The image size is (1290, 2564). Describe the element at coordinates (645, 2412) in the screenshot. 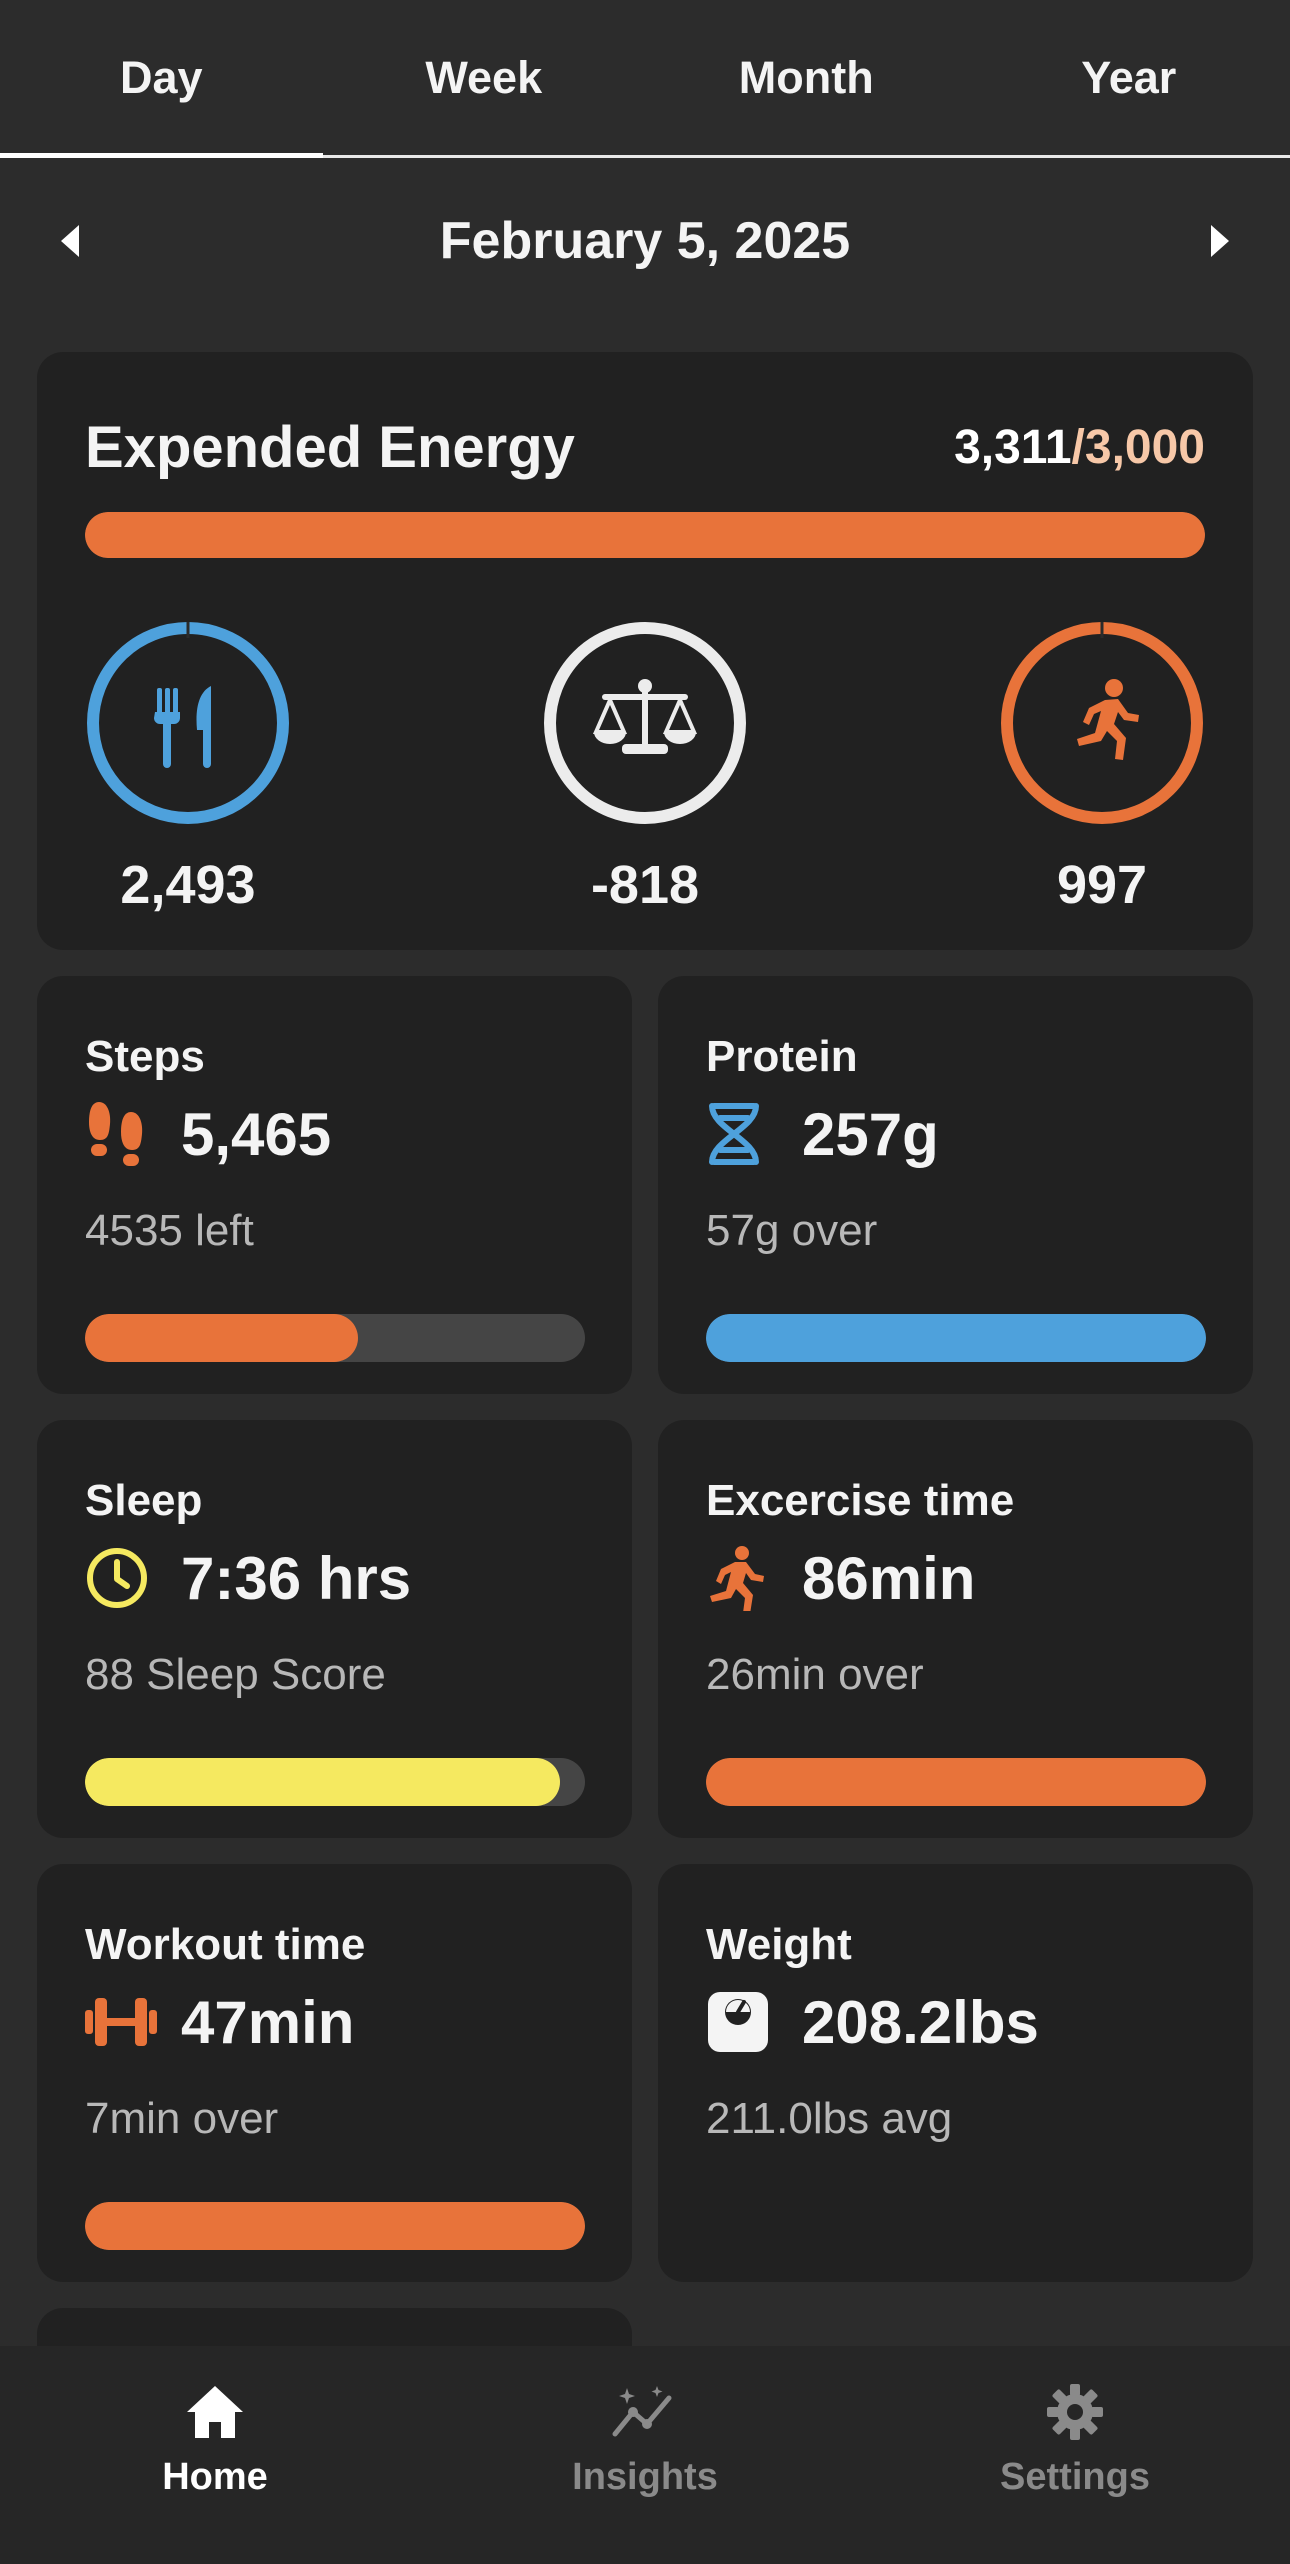

I see `insights-chart-icon` at that location.